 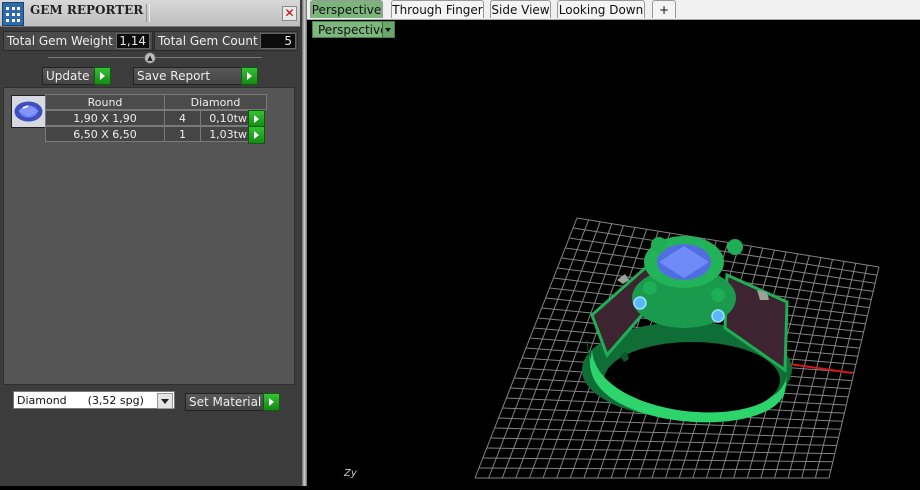 I want to click on table-cell-size: 6,50 X 6,50, so click(x=105, y=134).